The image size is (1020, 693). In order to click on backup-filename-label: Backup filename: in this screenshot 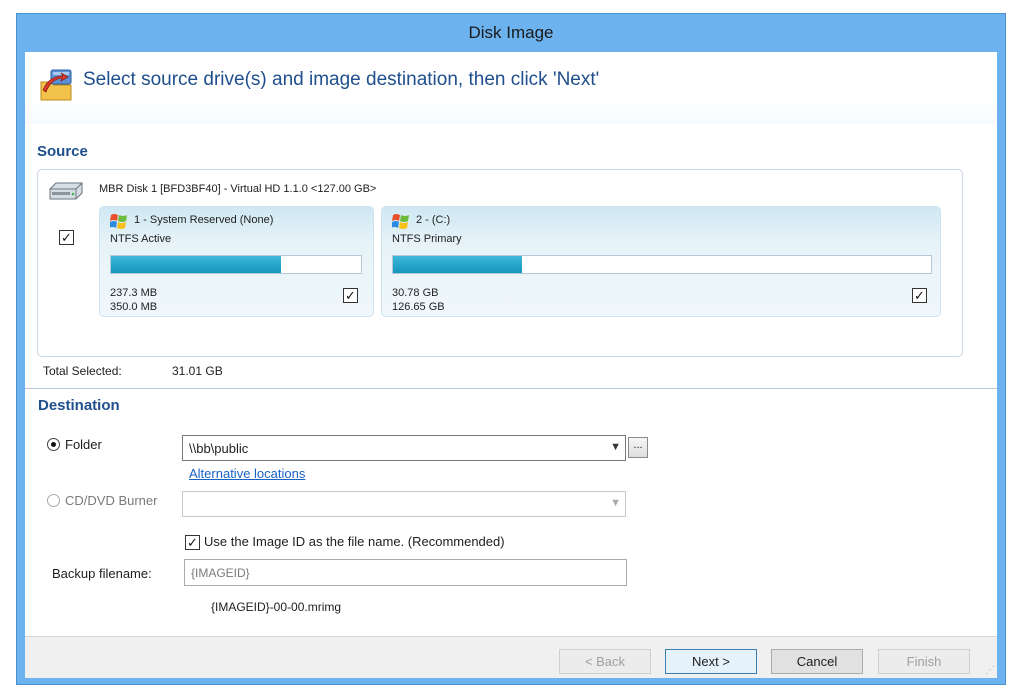, I will do `click(102, 573)`.